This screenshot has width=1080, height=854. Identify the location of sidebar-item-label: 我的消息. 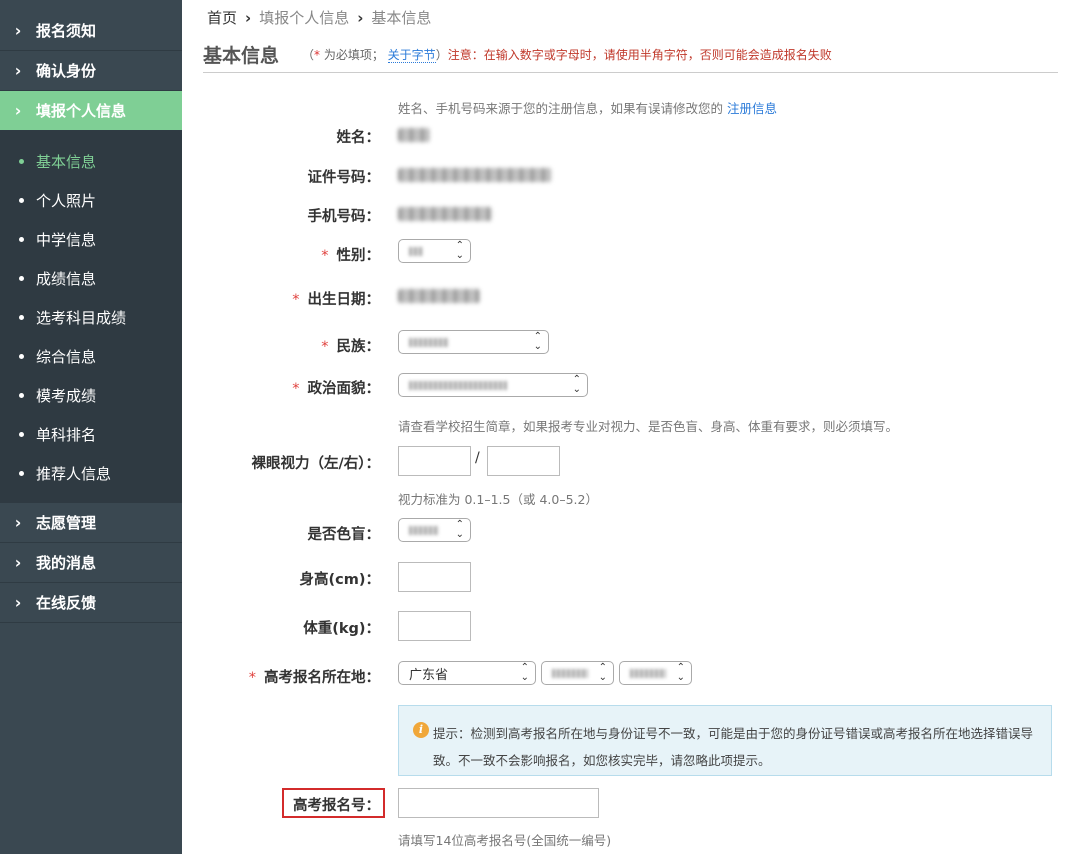
(66, 563).